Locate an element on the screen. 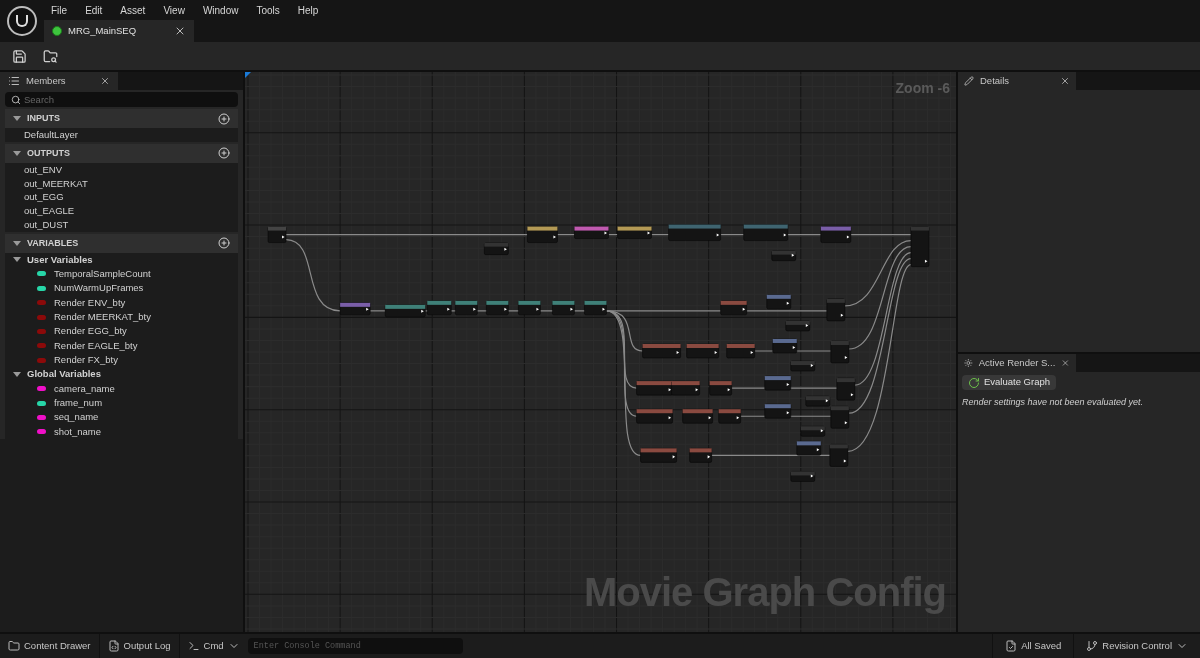  variable-name: seq_name is located at coordinates (76, 417).